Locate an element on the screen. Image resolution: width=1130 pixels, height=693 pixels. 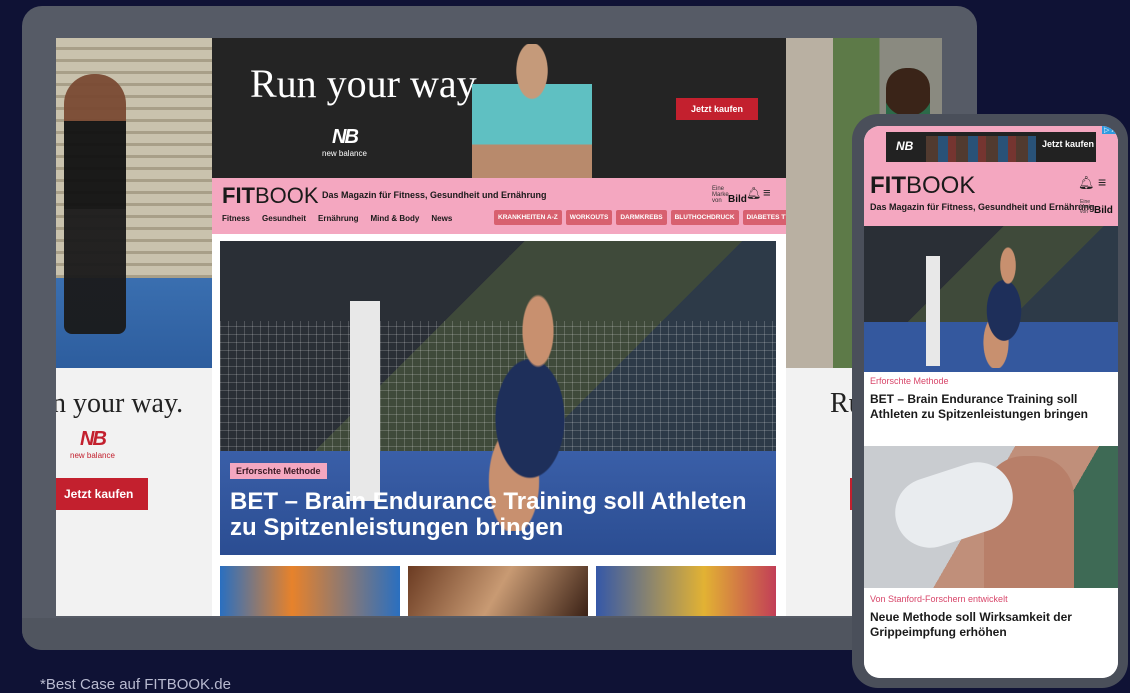
nav-item-ernaehrung: Ernährung is located at coordinates (338, 218).